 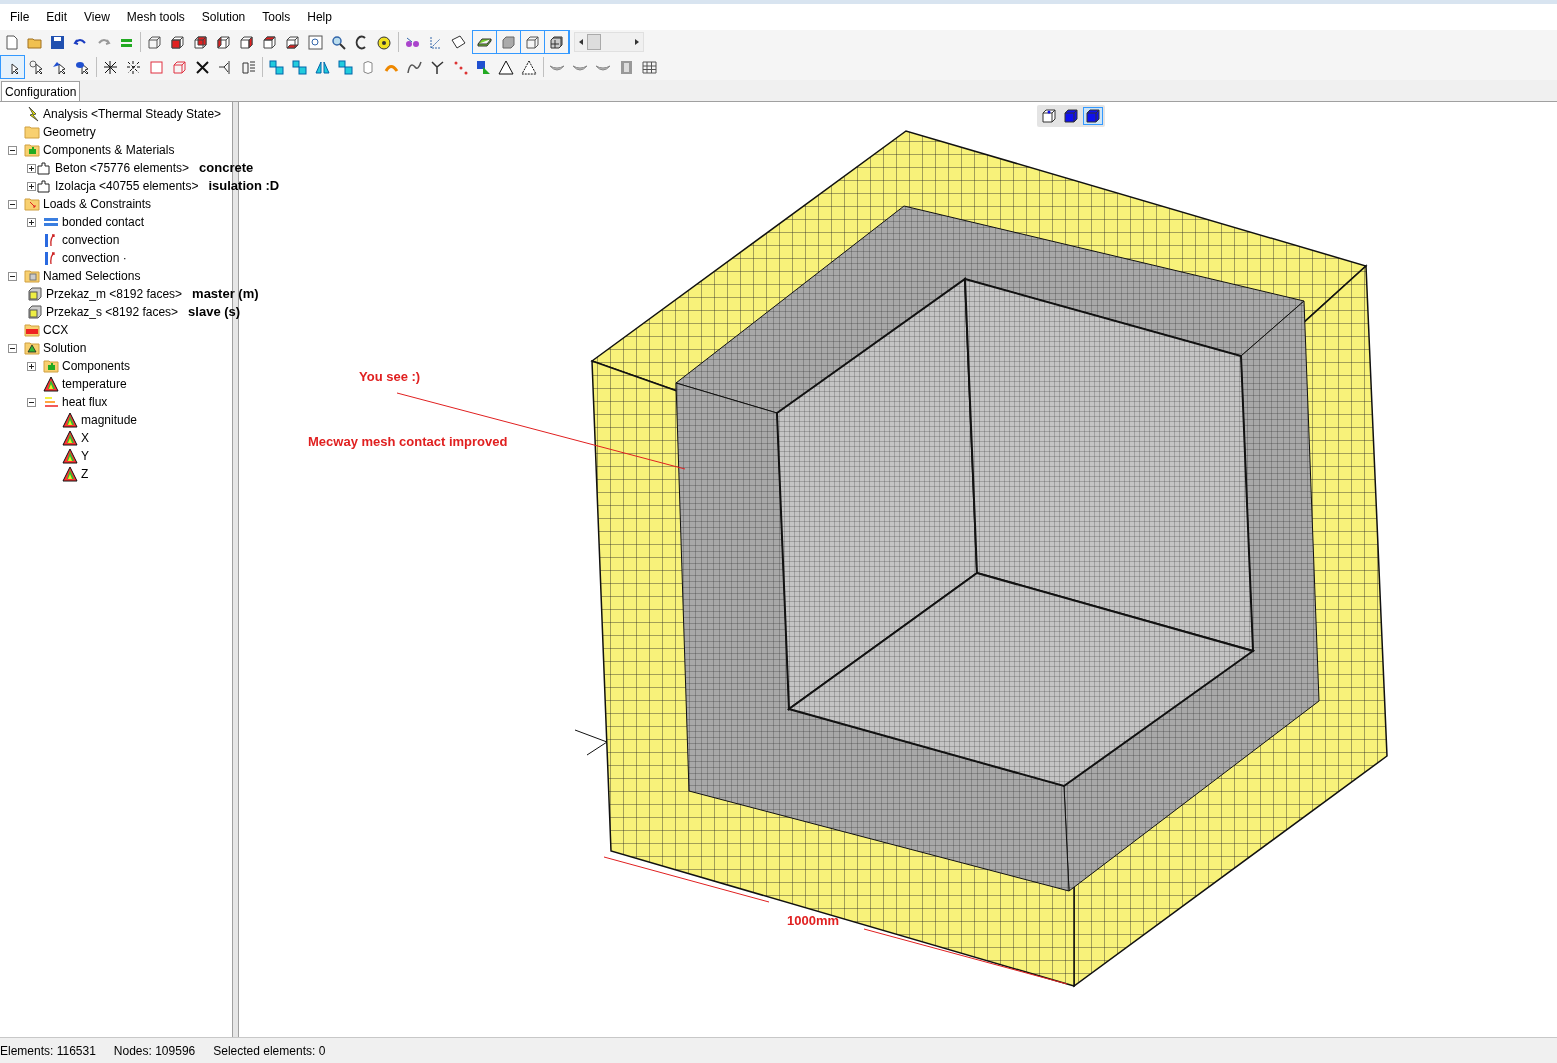 What do you see at coordinates (97, 204) in the screenshot?
I see `tree-item: Loads & Constraints` at bounding box center [97, 204].